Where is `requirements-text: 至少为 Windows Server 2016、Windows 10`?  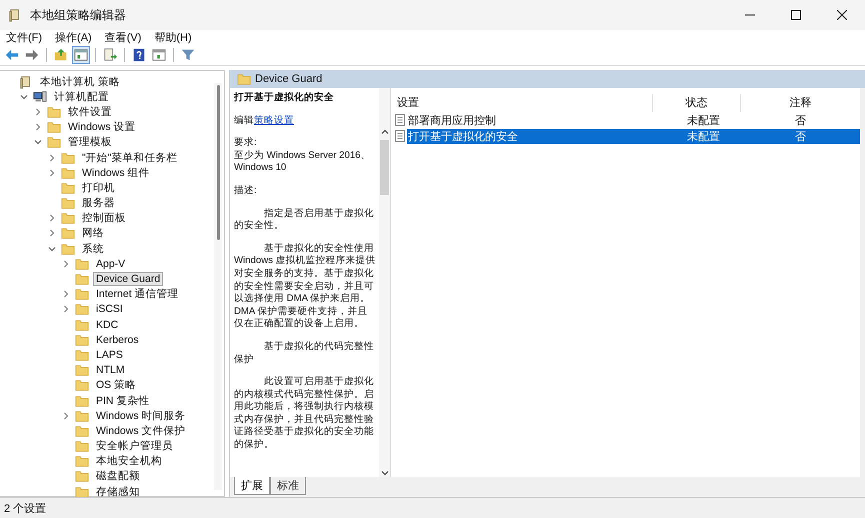
requirements-text: 至少为 Windows Server 2016、Windows 10 is located at coordinates (303, 162).